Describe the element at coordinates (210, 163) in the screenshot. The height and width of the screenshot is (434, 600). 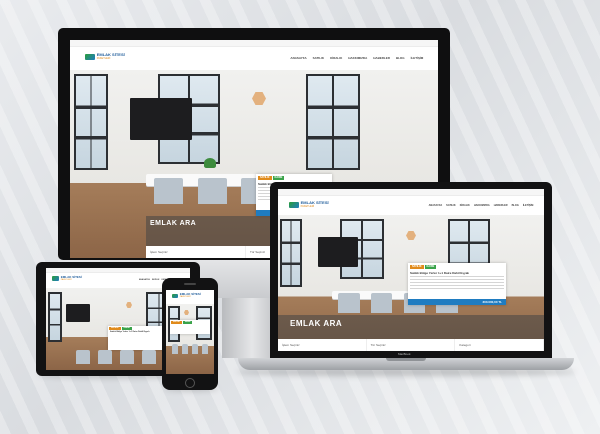
I see `plant` at that location.